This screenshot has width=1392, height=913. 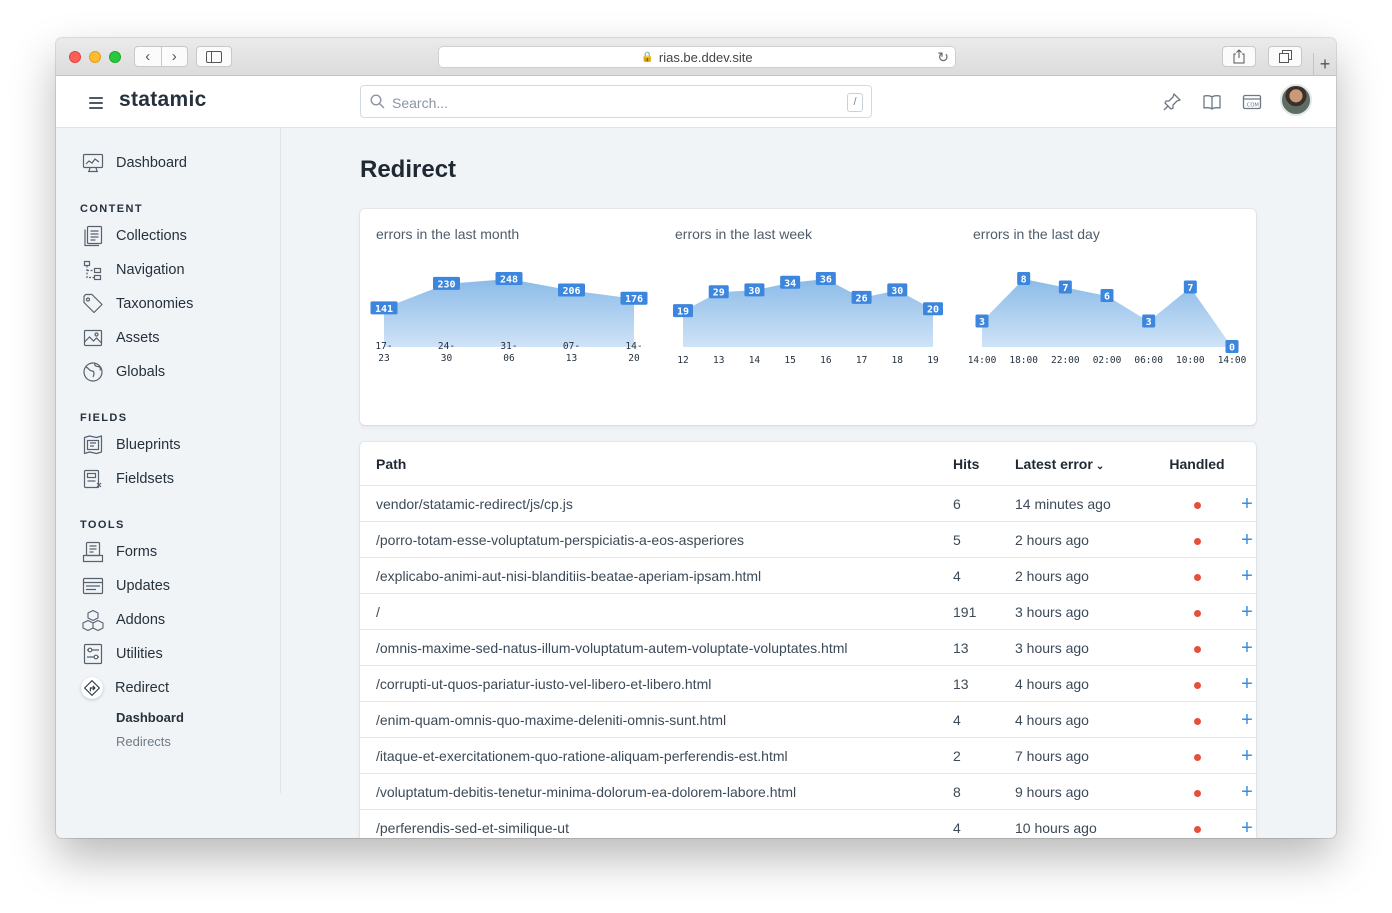 I want to click on data-label: 248, so click(x=509, y=280).